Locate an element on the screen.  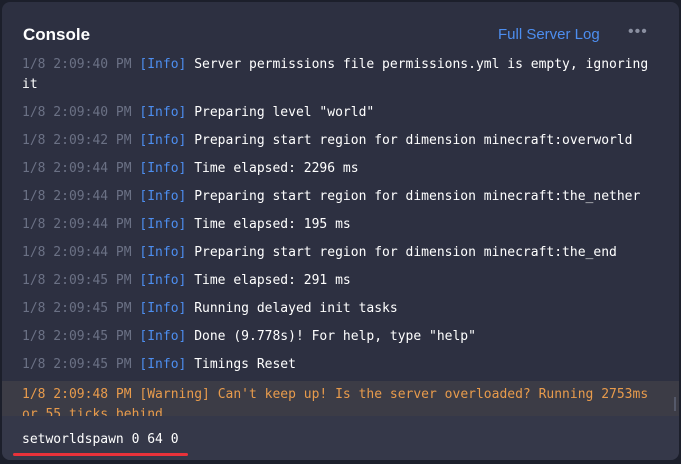
console-header: Console Full Server Log ••• is located at coordinates (340, 30).